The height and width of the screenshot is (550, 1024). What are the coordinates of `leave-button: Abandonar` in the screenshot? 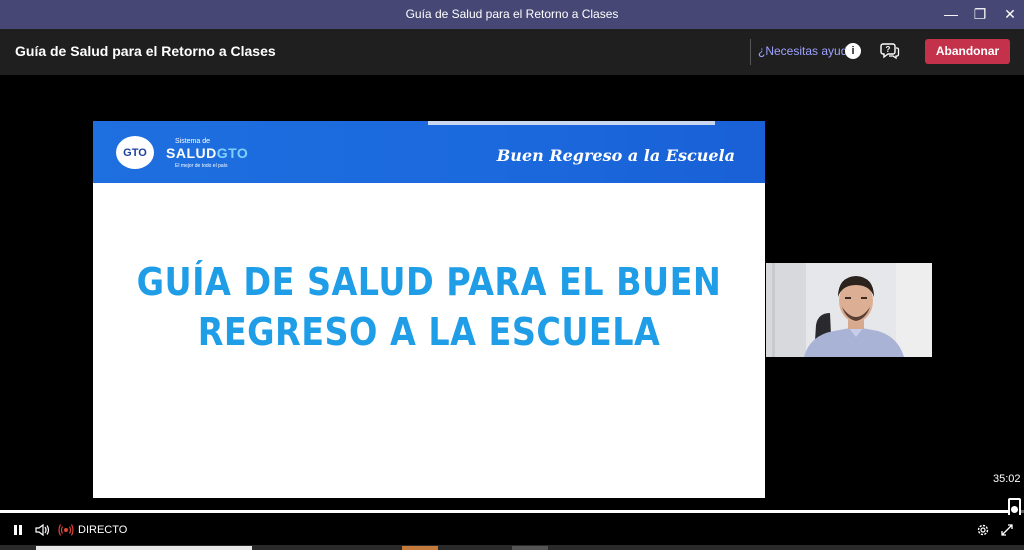 It's located at (967, 51).